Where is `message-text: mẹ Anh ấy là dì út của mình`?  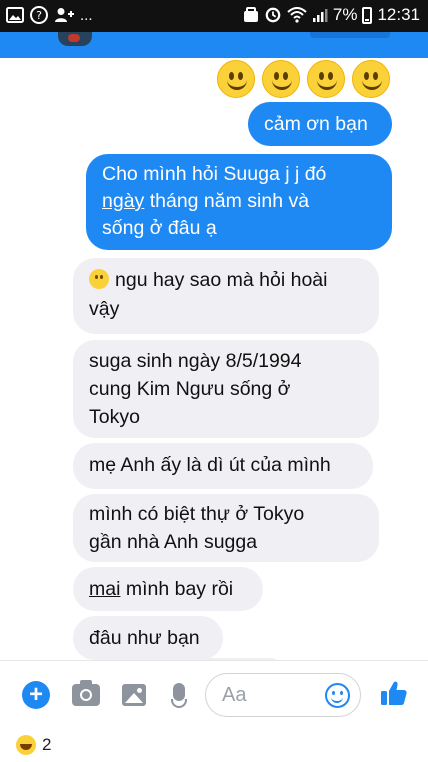
message-text: mẹ Anh ấy là dì út của mình is located at coordinates (210, 465).